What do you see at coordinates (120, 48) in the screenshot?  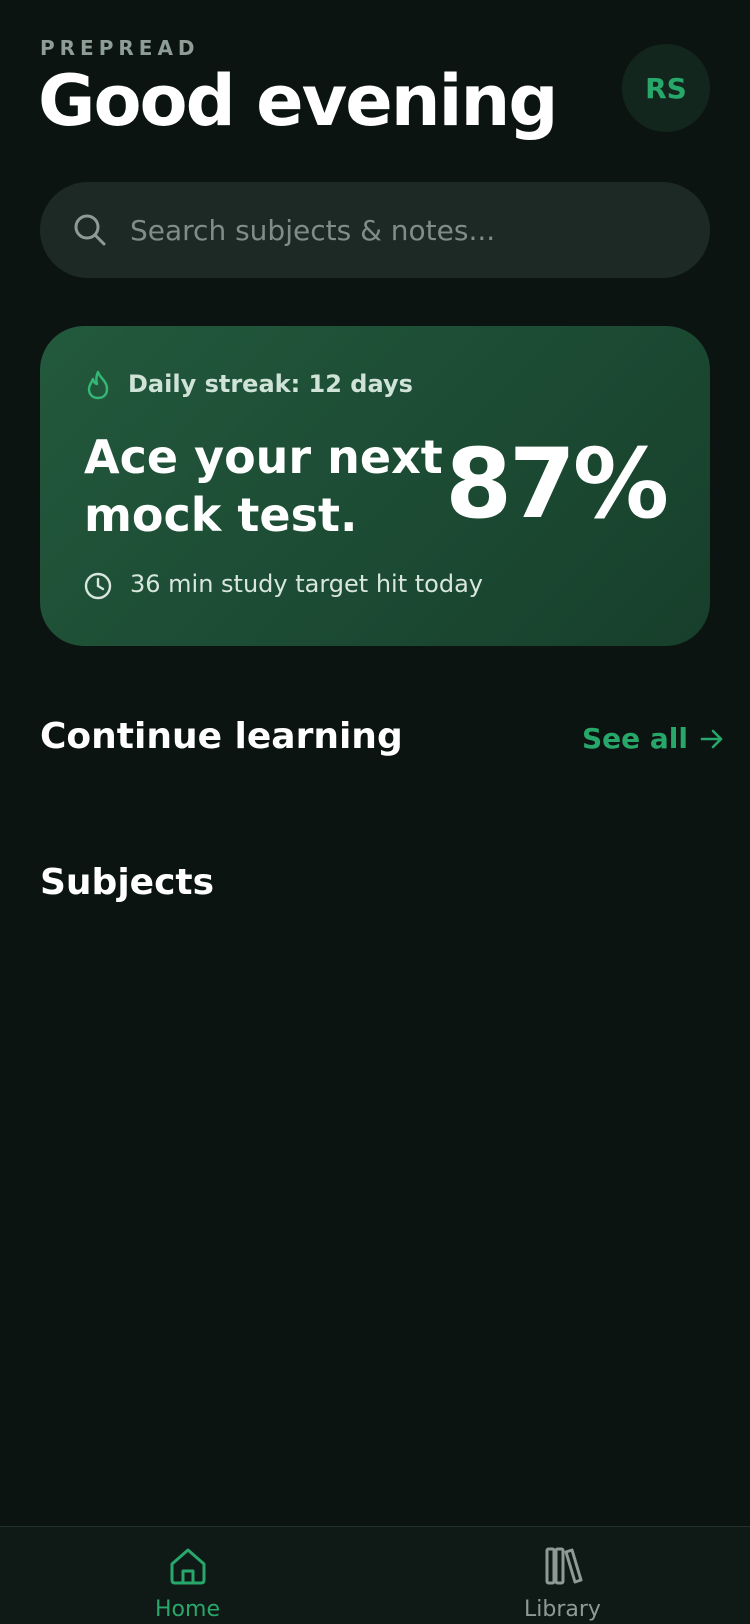 I see `brand-label: PREPREAD` at bounding box center [120, 48].